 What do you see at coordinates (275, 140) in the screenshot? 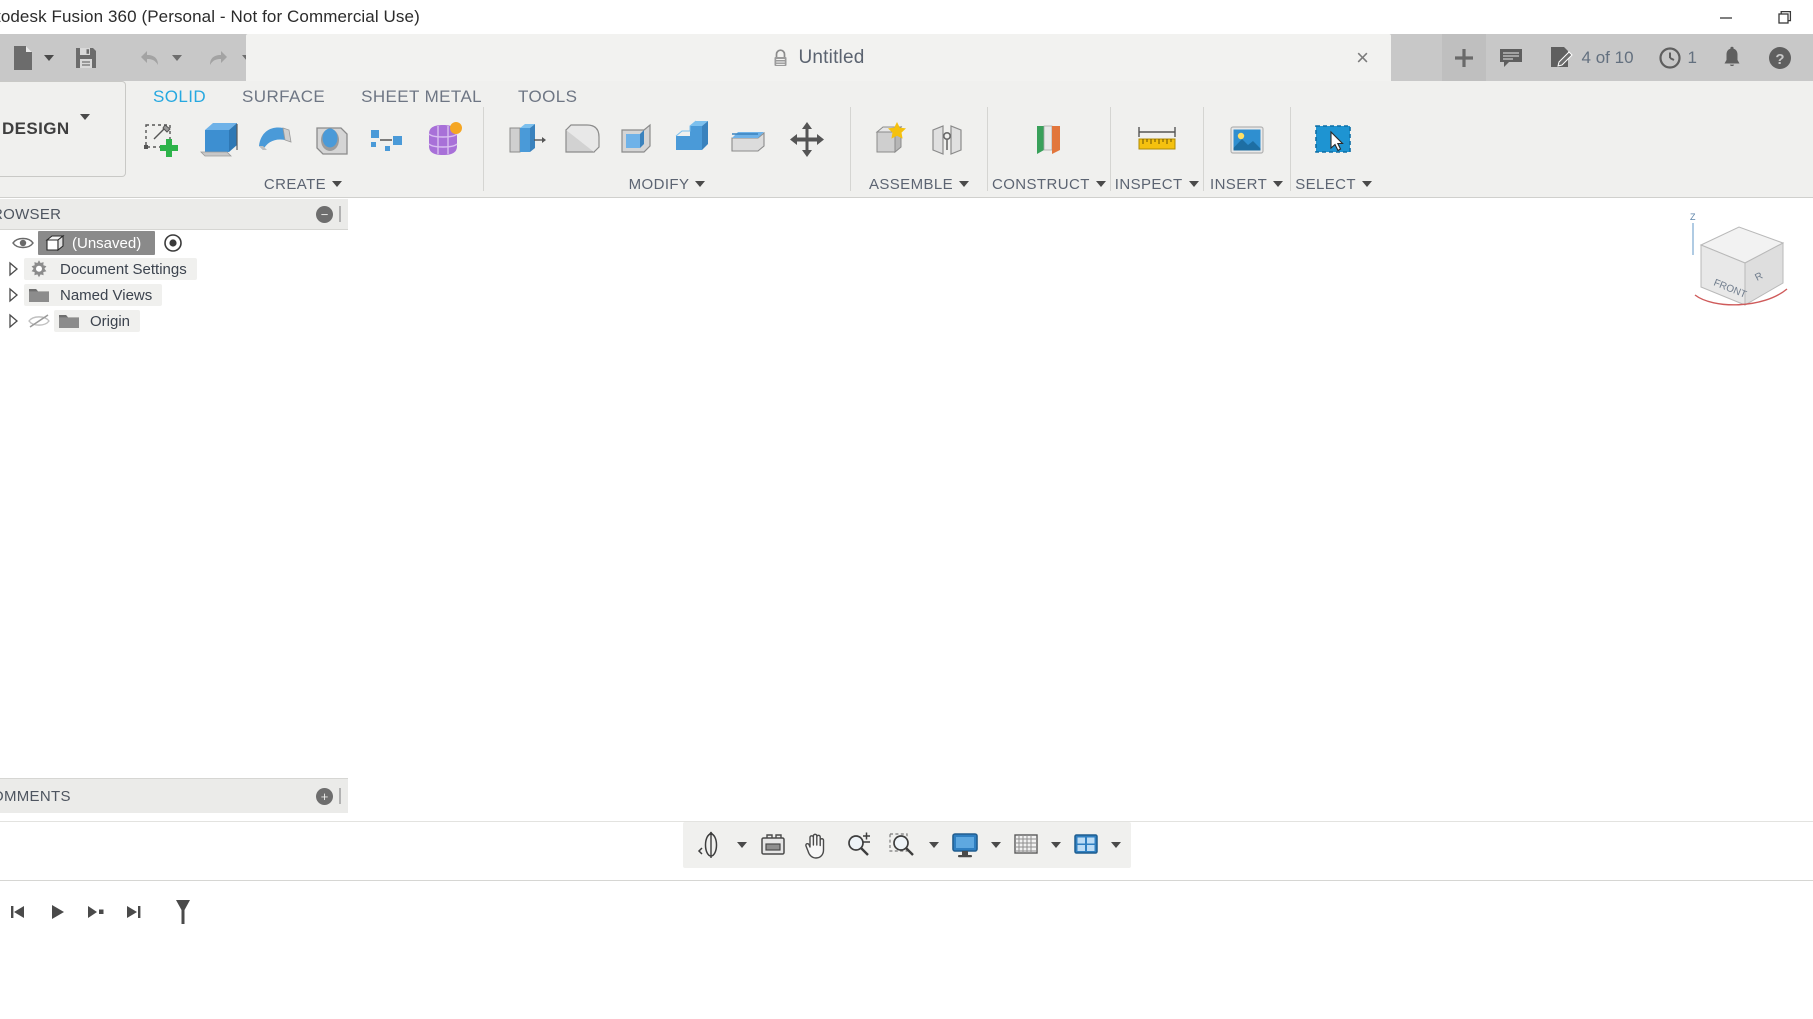
I see `revolve-button` at bounding box center [275, 140].